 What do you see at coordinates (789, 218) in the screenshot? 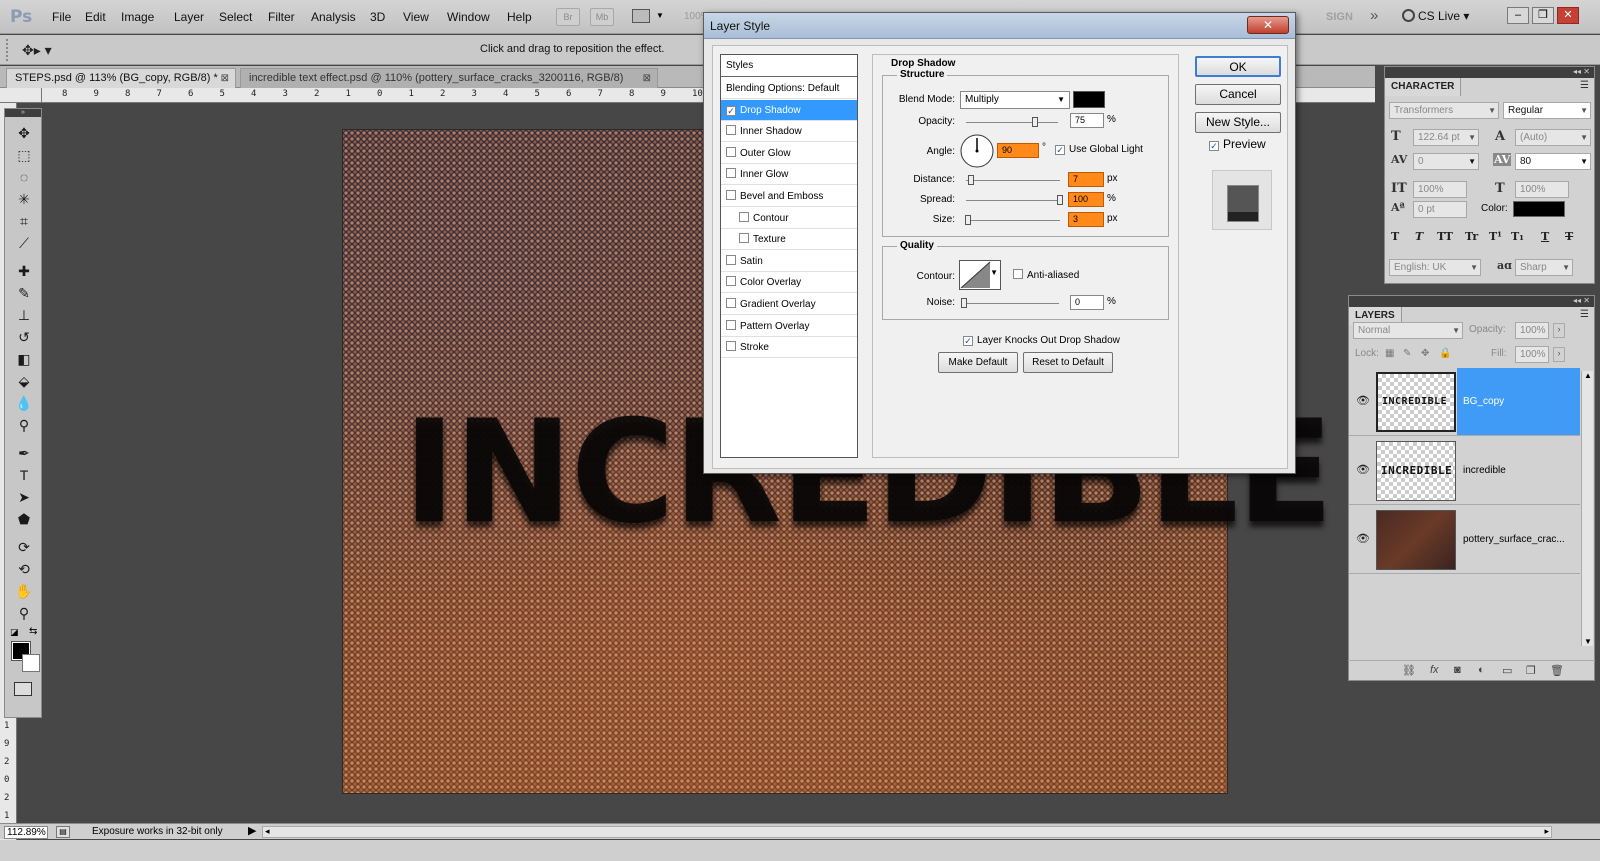
I see `style-item: Contour` at bounding box center [789, 218].